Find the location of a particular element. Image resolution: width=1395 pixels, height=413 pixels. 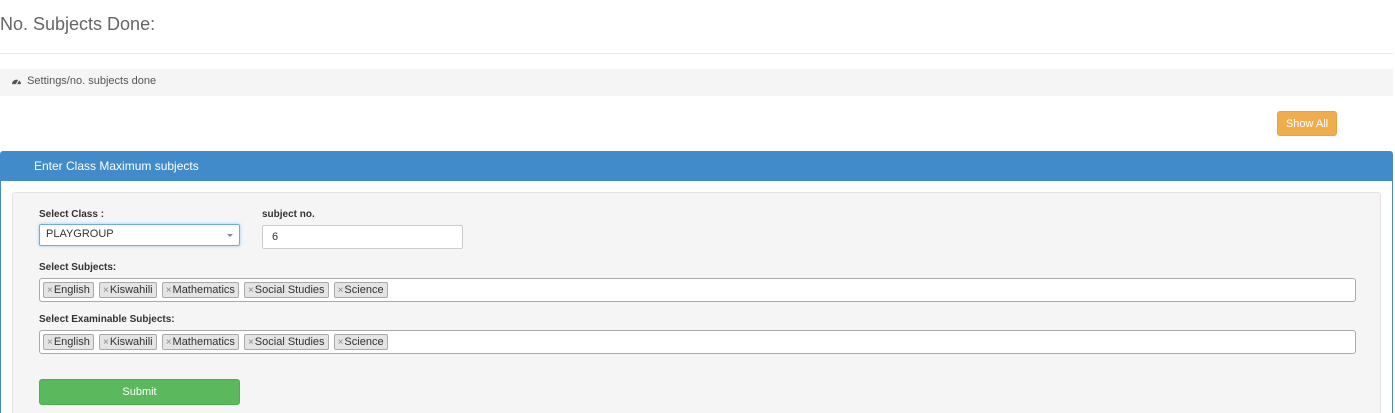

subject-tag: ×Science is located at coordinates (360, 290).